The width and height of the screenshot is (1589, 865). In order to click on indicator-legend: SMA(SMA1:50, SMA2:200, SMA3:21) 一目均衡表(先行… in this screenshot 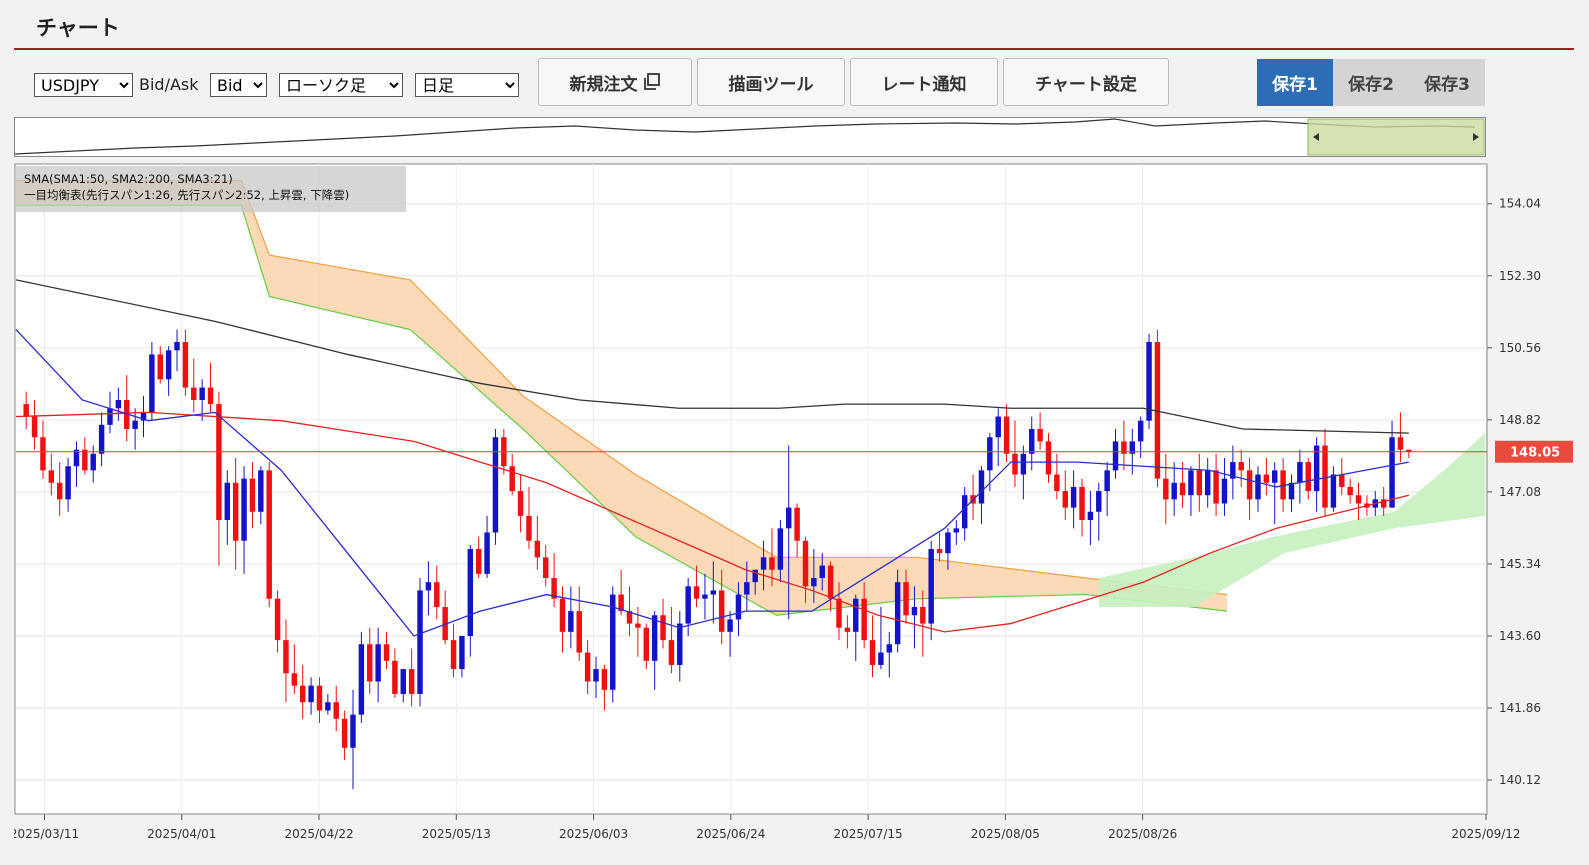, I will do `click(211, 189)`.